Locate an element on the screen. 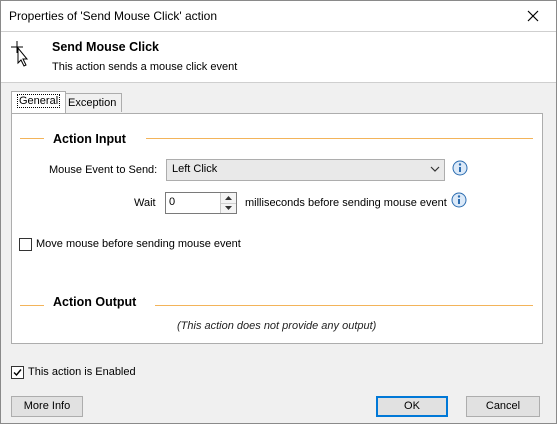 Image resolution: width=557 pixels, height=424 pixels. move-mouse-checkbox is located at coordinates (25, 244).